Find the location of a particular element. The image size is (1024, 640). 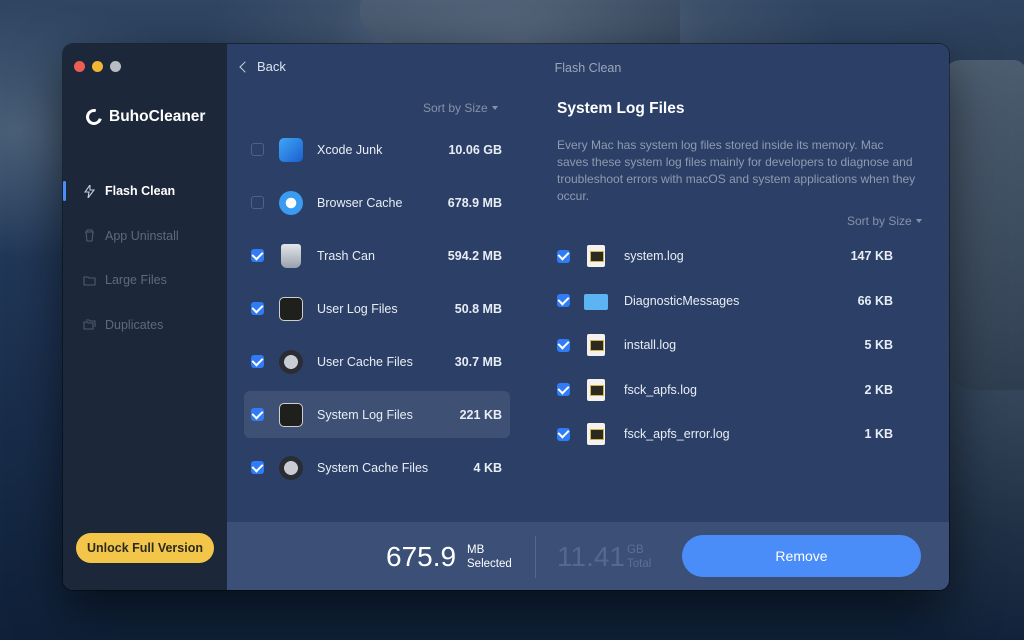

file-size: 147 KB is located at coordinates (871, 256).